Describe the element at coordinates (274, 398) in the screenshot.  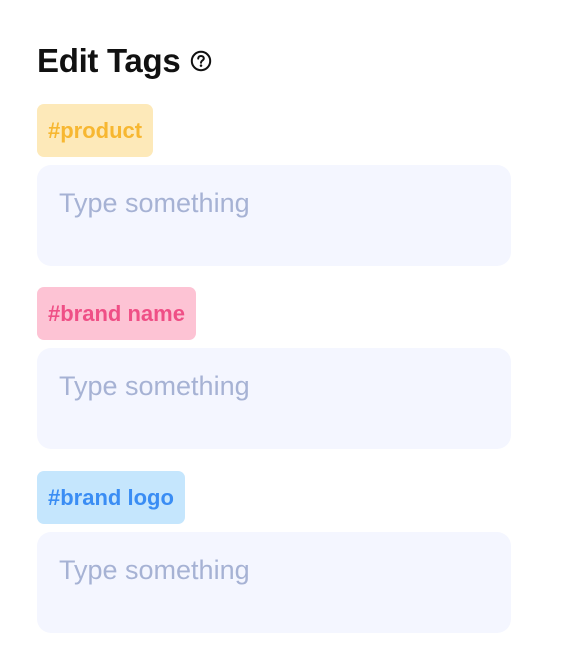
I see `tag-input-brand-name` at that location.